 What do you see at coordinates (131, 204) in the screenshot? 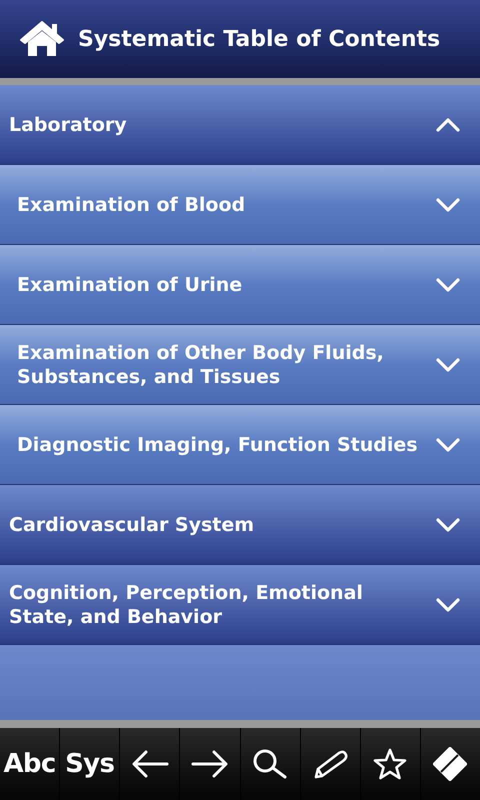
I see `row-label: Examination of Blood` at bounding box center [131, 204].